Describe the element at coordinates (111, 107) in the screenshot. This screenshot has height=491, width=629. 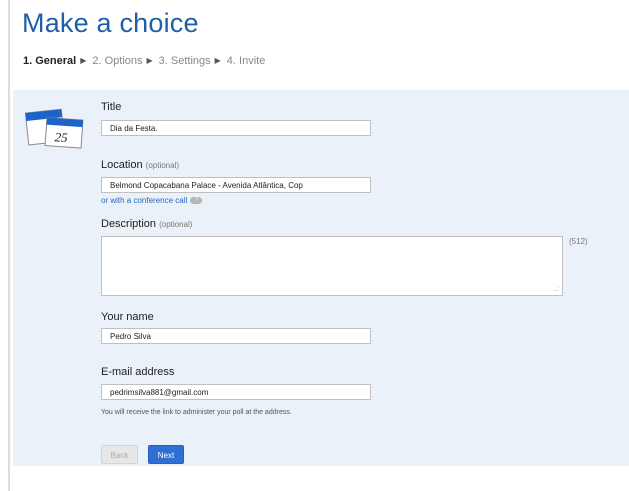
I see `title-label: Title` at that location.